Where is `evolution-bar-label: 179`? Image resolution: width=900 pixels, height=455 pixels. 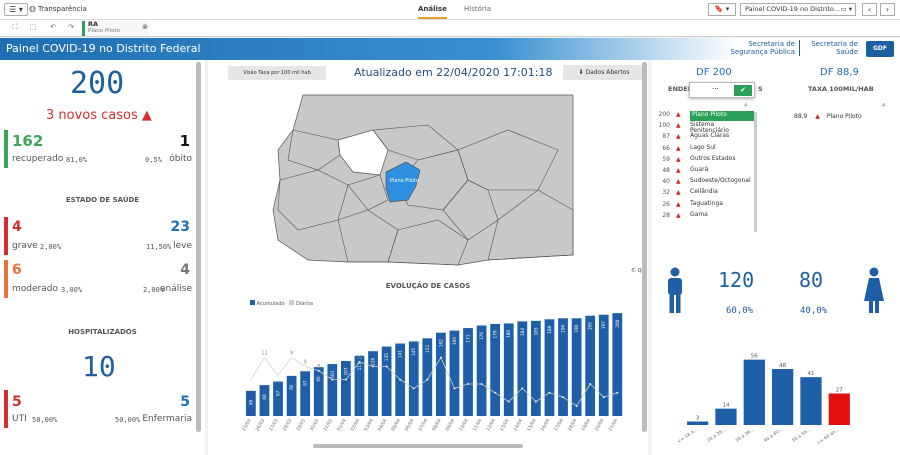
evolution-bar-label: 179 is located at coordinates (495, 334).